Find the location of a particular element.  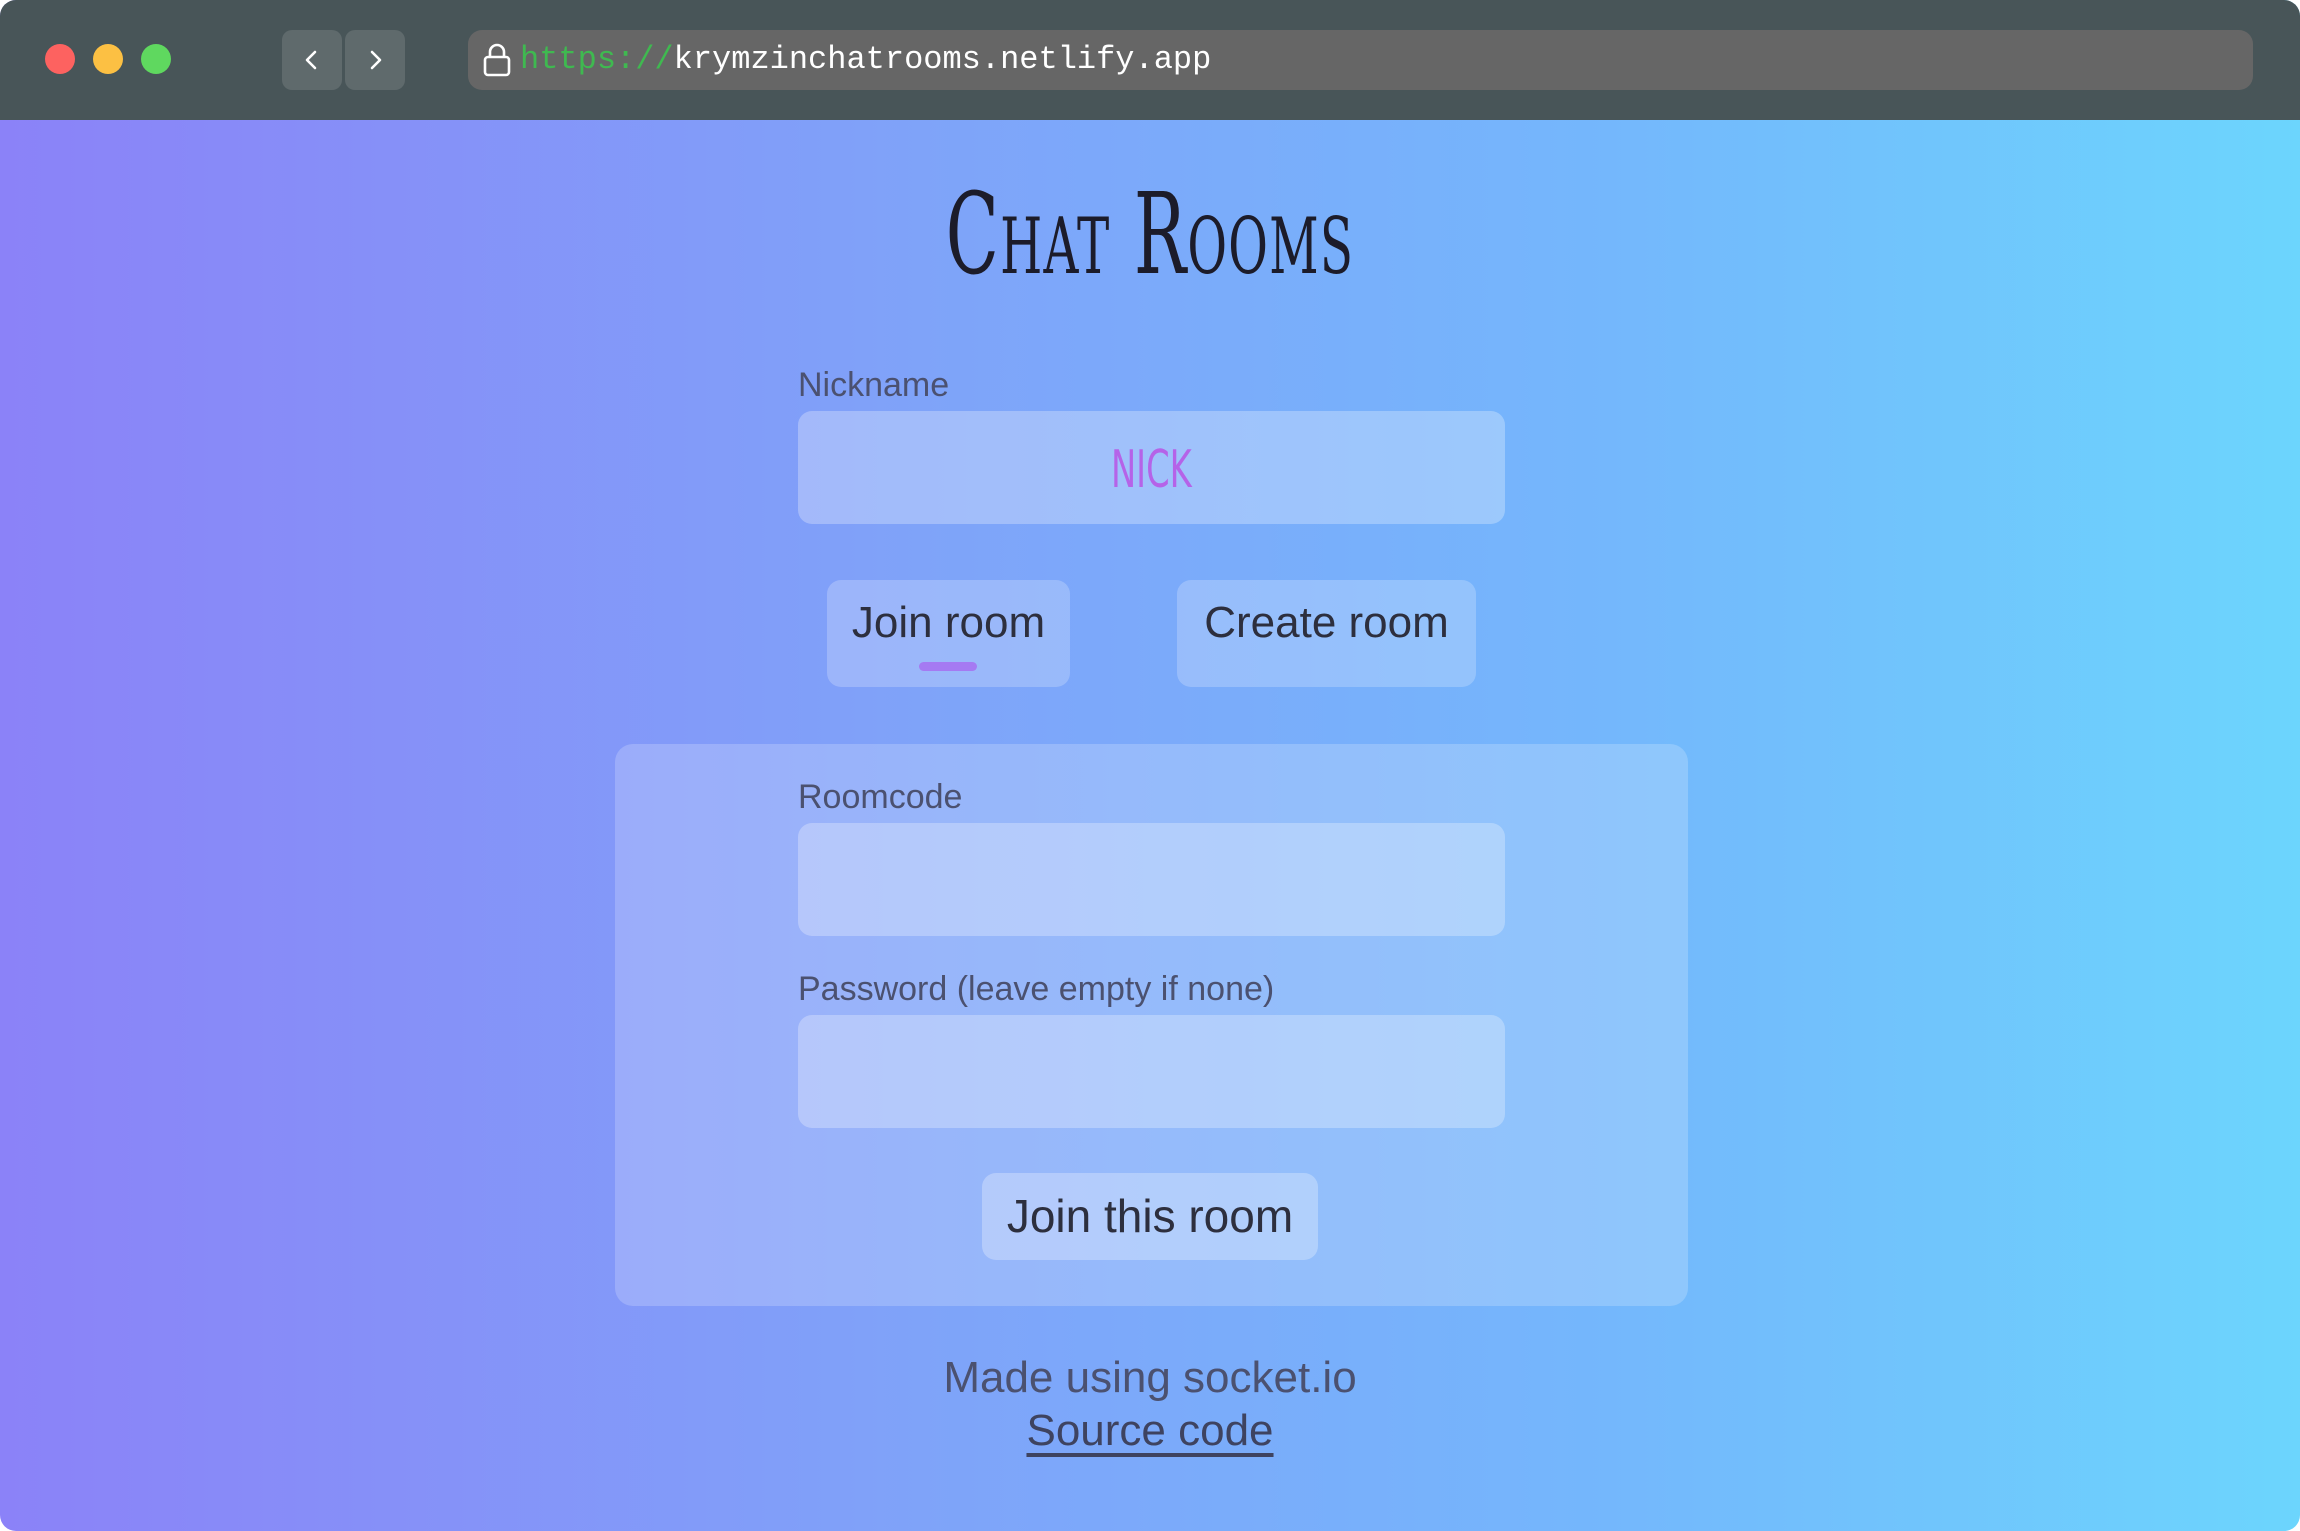

url-host: krymzinchatrooms.netlify.app is located at coordinates (942, 59).